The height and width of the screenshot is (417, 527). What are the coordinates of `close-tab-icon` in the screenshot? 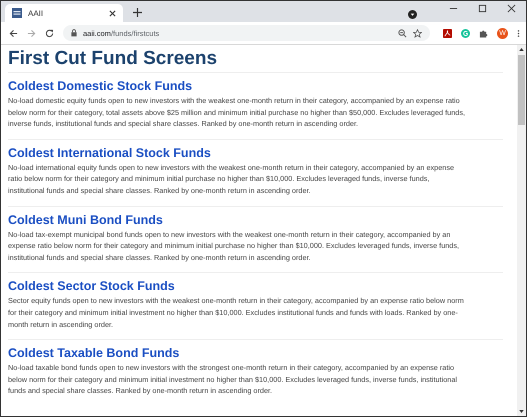 It's located at (112, 13).